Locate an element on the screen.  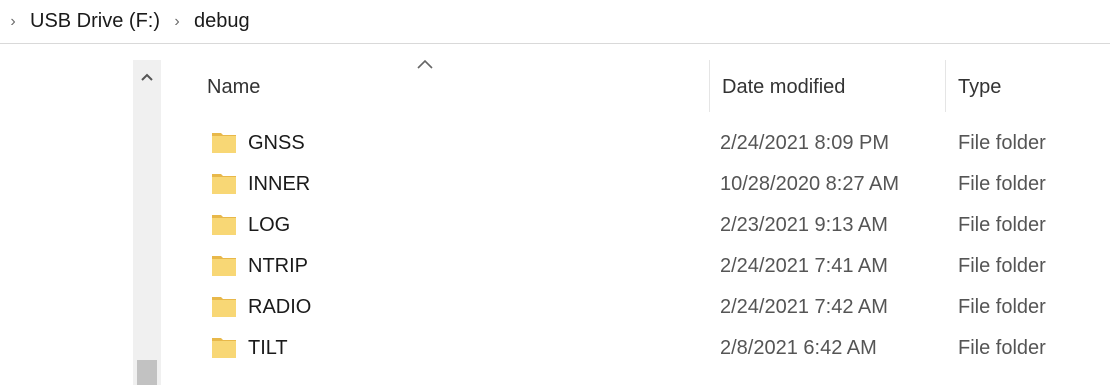
list-item: TILT 2/8/2021 6:42 AM File folder is located at coordinates (655, 348).